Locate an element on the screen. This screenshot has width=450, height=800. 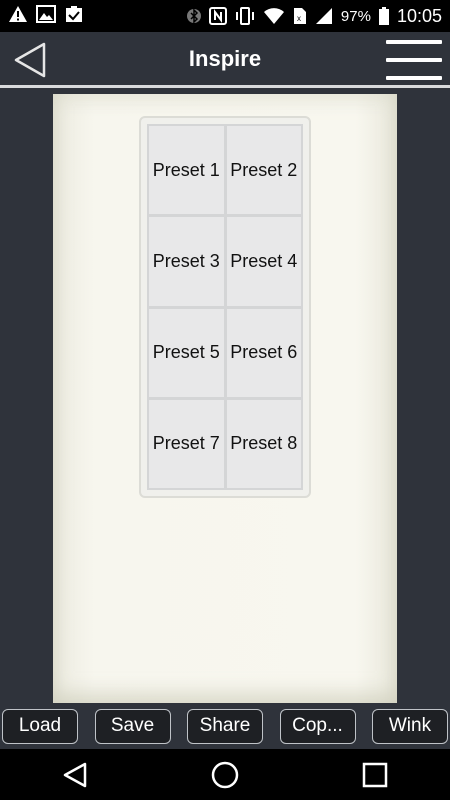
system-nav-bar is located at coordinates (225, 774).